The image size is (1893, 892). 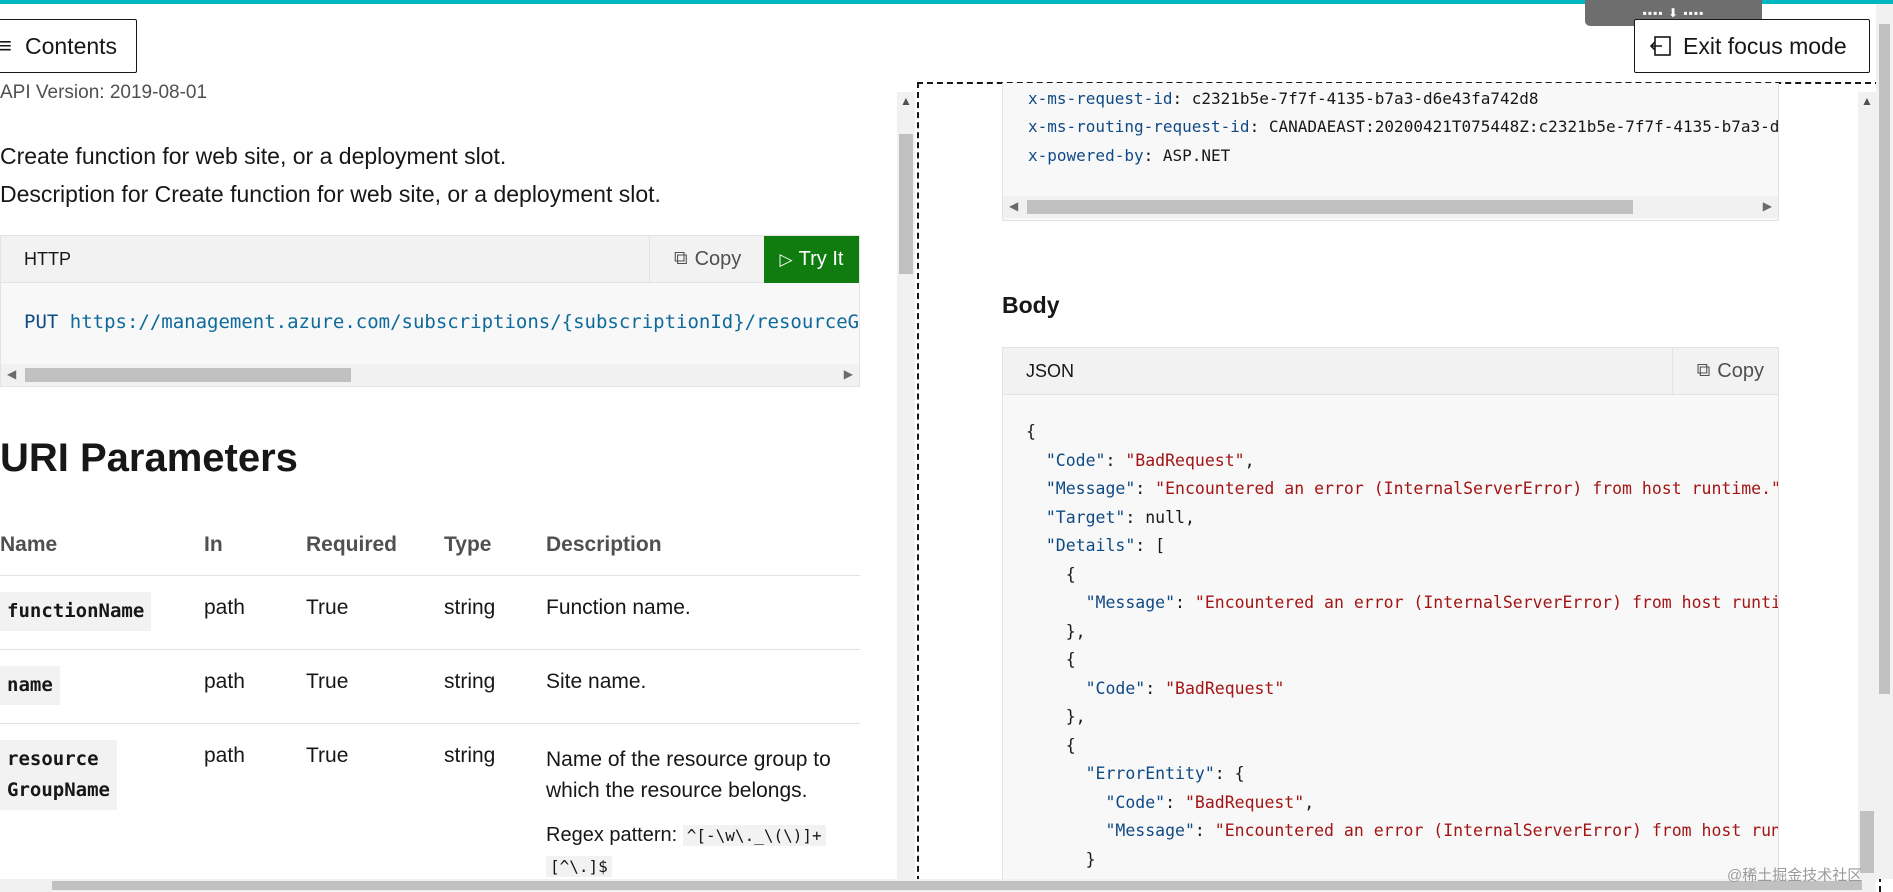 I want to click on param-description-line-2: which the resource belongs., so click(x=677, y=790).